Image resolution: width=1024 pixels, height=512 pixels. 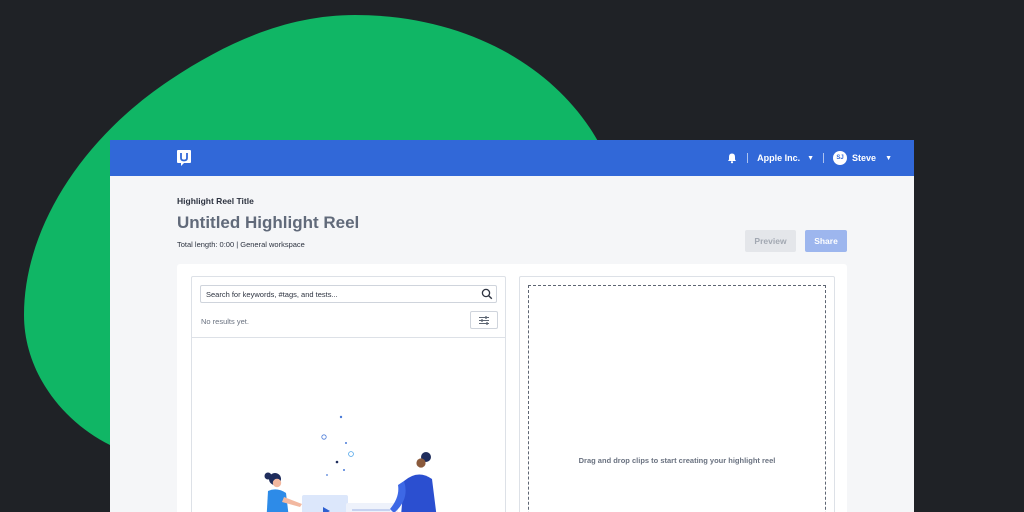 What do you see at coordinates (487, 294) in the screenshot?
I see `search-icon` at bounding box center [487, 294].